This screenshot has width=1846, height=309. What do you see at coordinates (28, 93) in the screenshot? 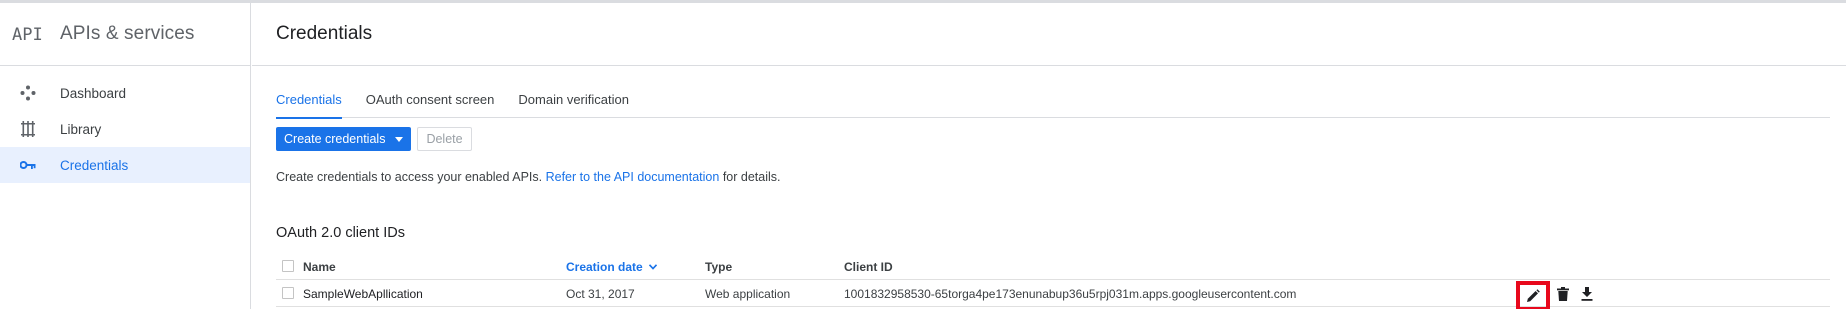
I see `dashboard-icon` at bounding box center [28, 93].